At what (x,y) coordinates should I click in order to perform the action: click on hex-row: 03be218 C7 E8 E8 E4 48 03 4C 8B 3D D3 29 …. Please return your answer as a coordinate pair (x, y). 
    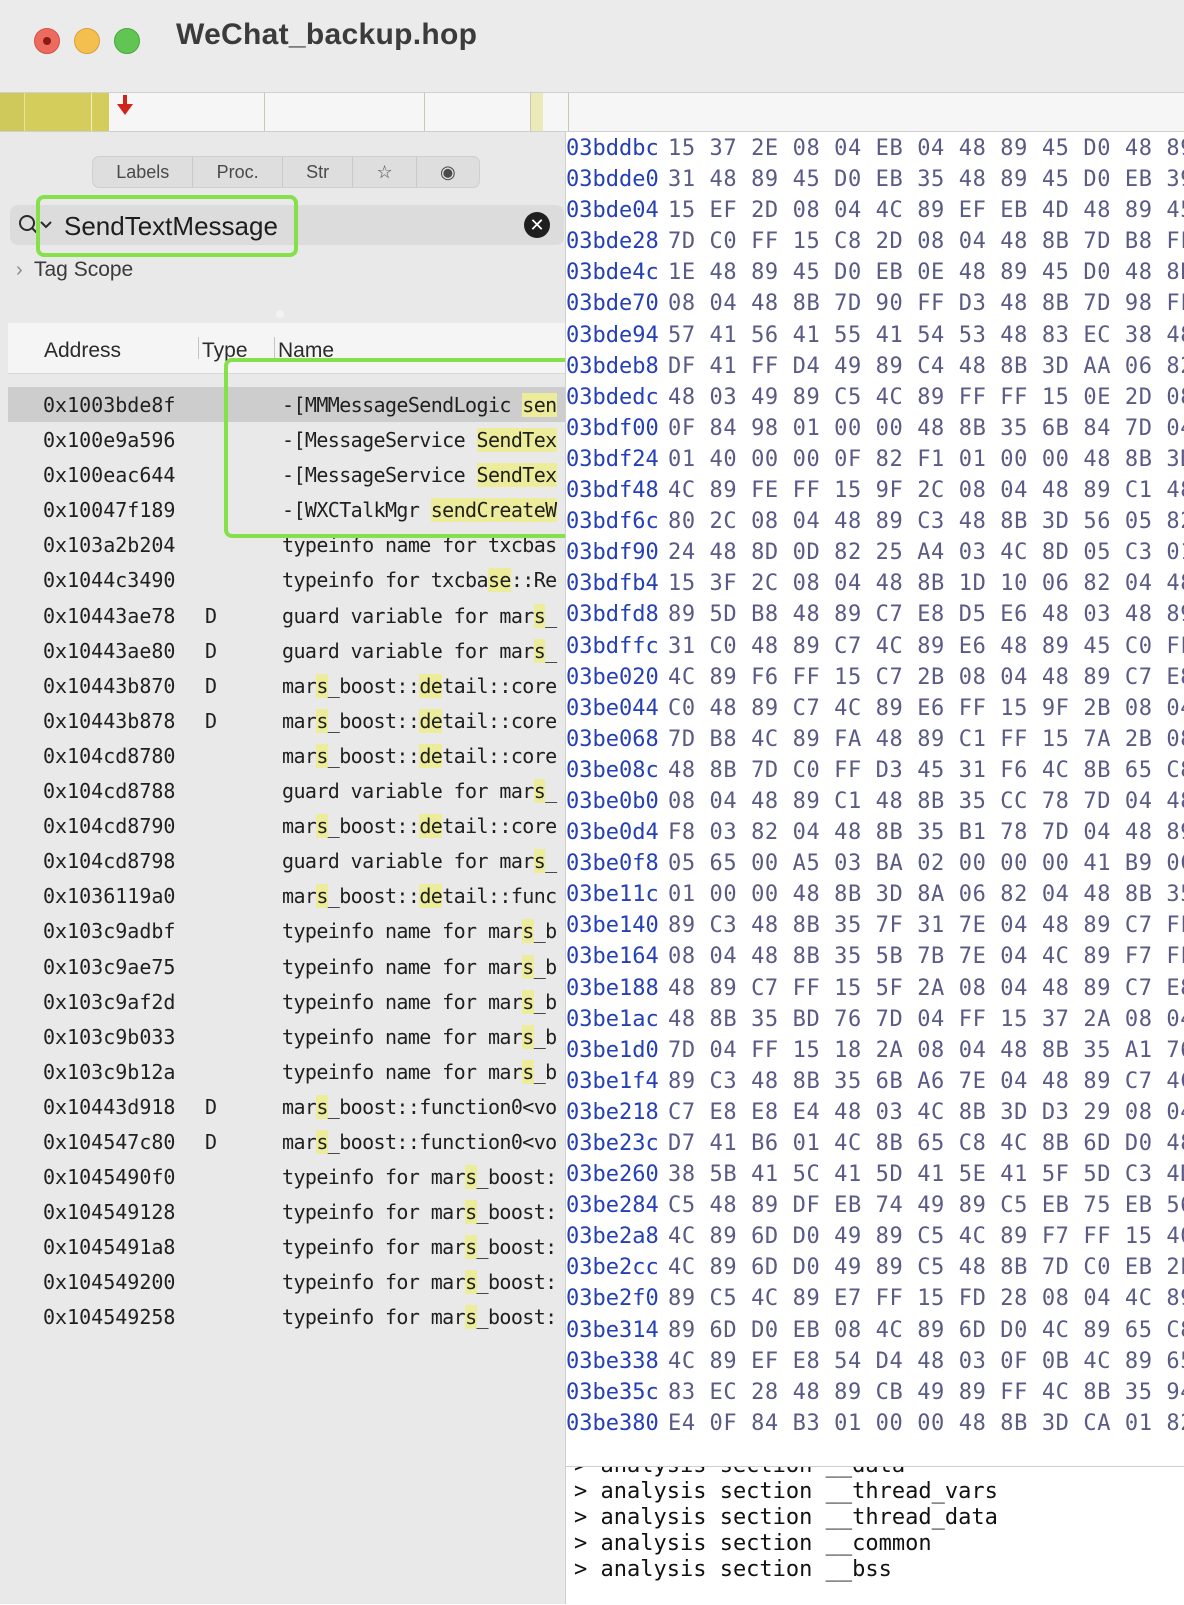
    Looking at the image, I should click on (875, 1111).